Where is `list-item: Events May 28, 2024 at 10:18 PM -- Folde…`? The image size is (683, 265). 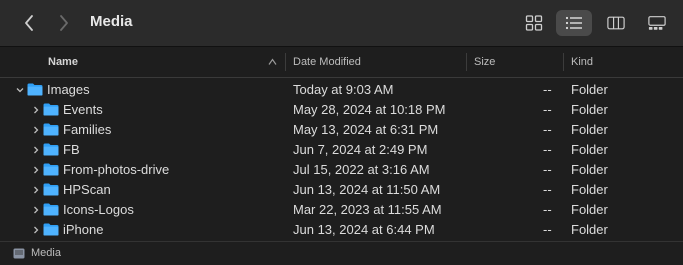
list-item: Events May 28, 2024 at 10:18 PM -- Folde… is located at coordinates (341, 110).